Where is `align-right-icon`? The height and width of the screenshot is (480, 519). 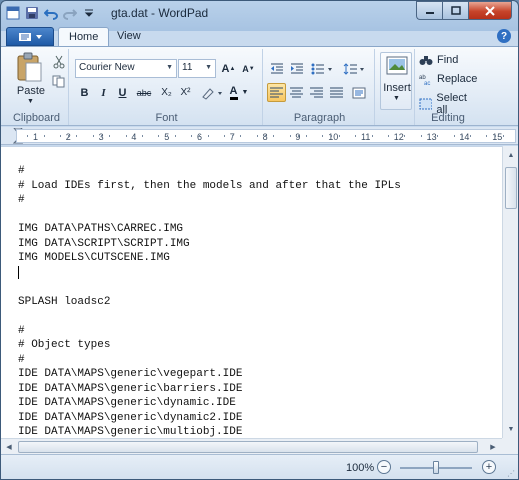 align-right-icon is located at coordinates (316, 92).